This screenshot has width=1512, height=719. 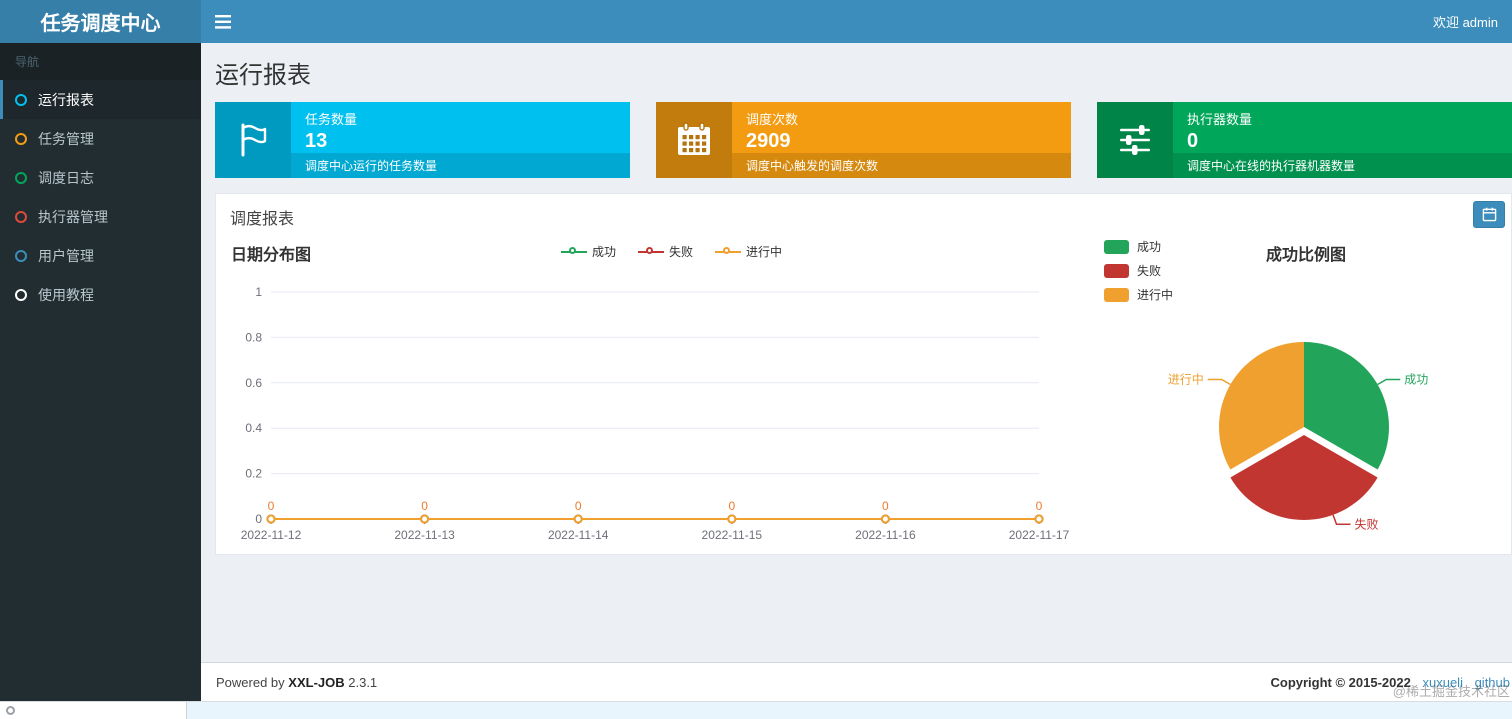 What do you see at coordinates (665, 251) in the screenshot?
I see `line-legend-item-1: 失败` at bounding box center [665, 251].